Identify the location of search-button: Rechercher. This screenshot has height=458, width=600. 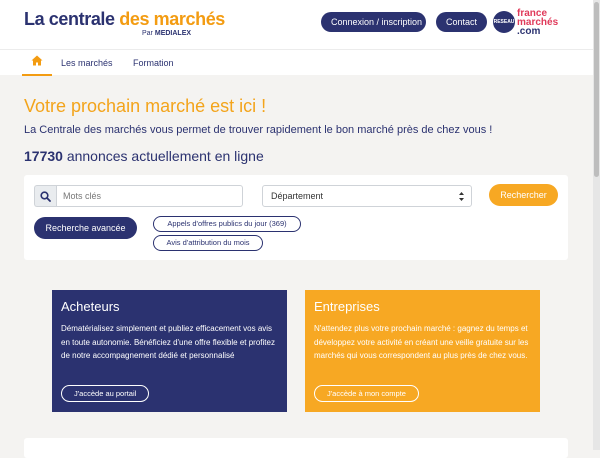
(523, 195).